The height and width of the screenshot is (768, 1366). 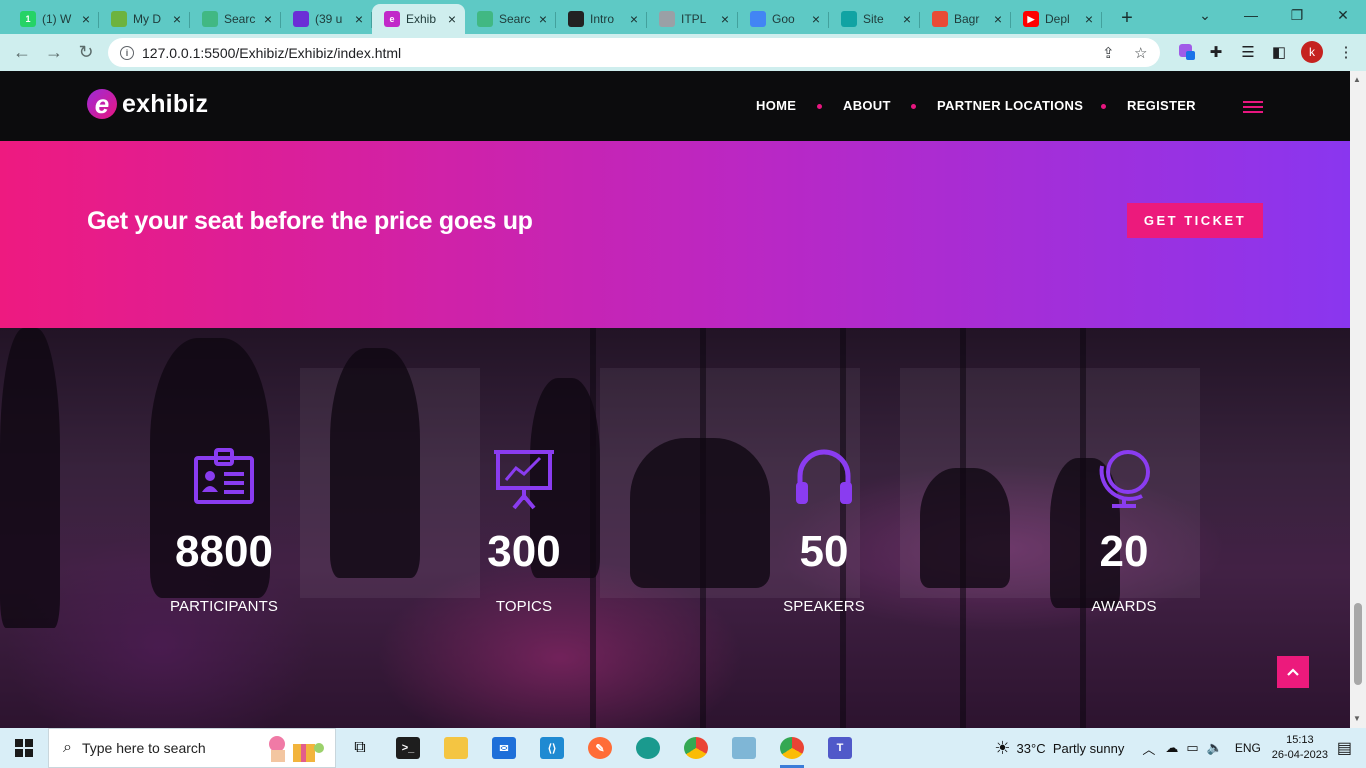 I want to click on tab-title: Goo, so click(x=783, y=19).